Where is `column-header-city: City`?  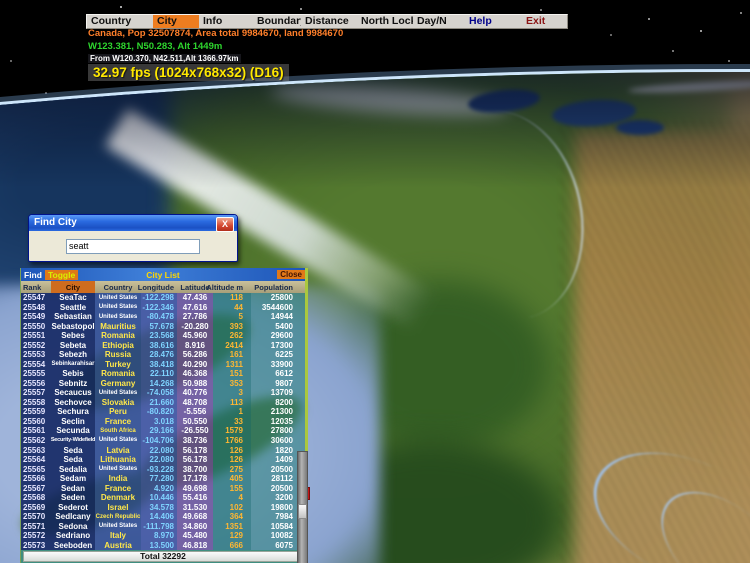 column-header-city: City is located at coordinates (73, 287).